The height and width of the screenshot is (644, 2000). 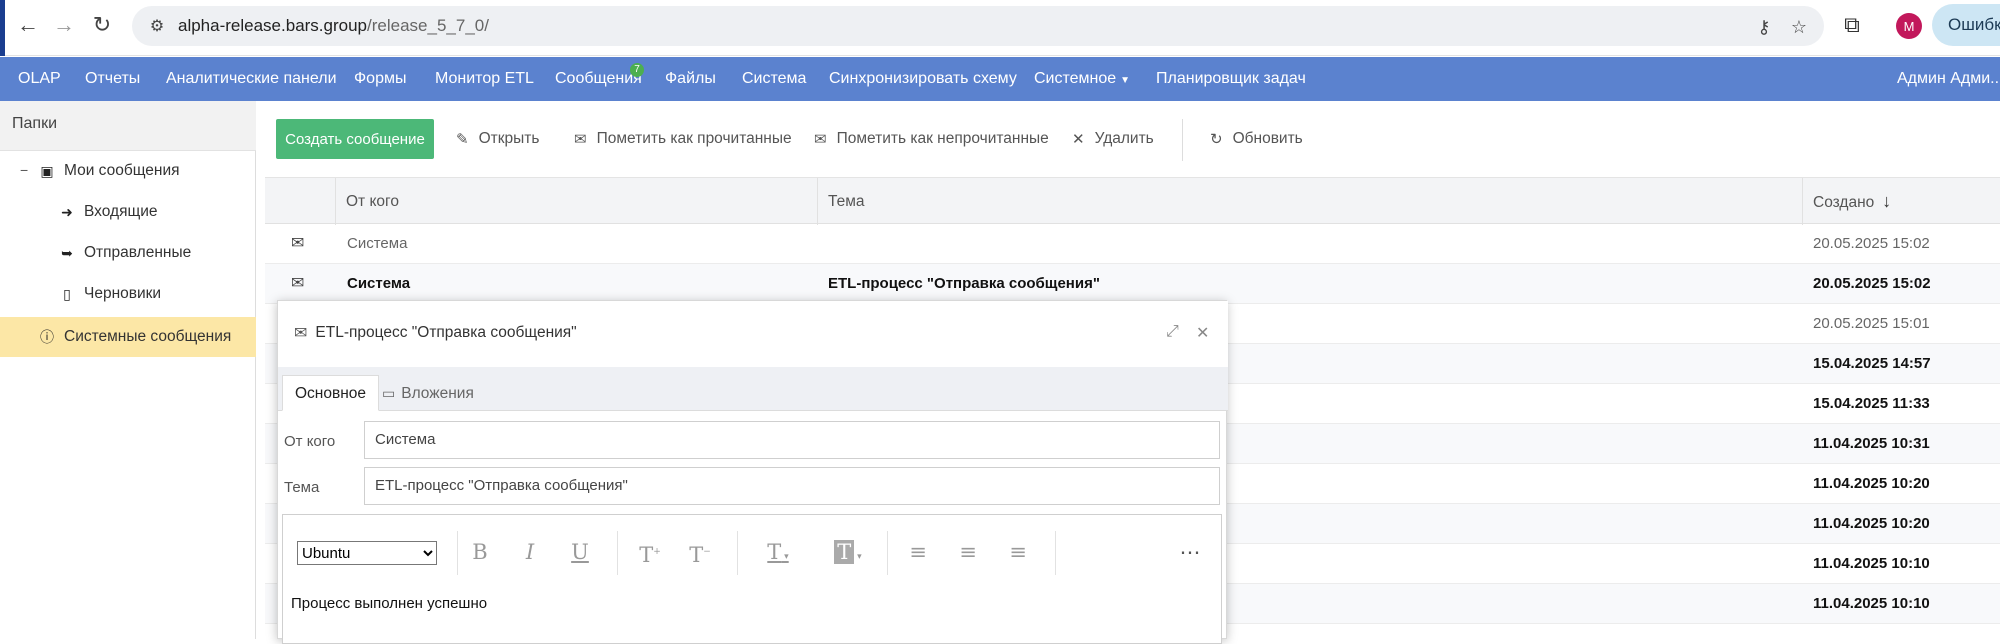 I want to click on refresh-button: ↻ Обновить, so click(x=1256, y=139).